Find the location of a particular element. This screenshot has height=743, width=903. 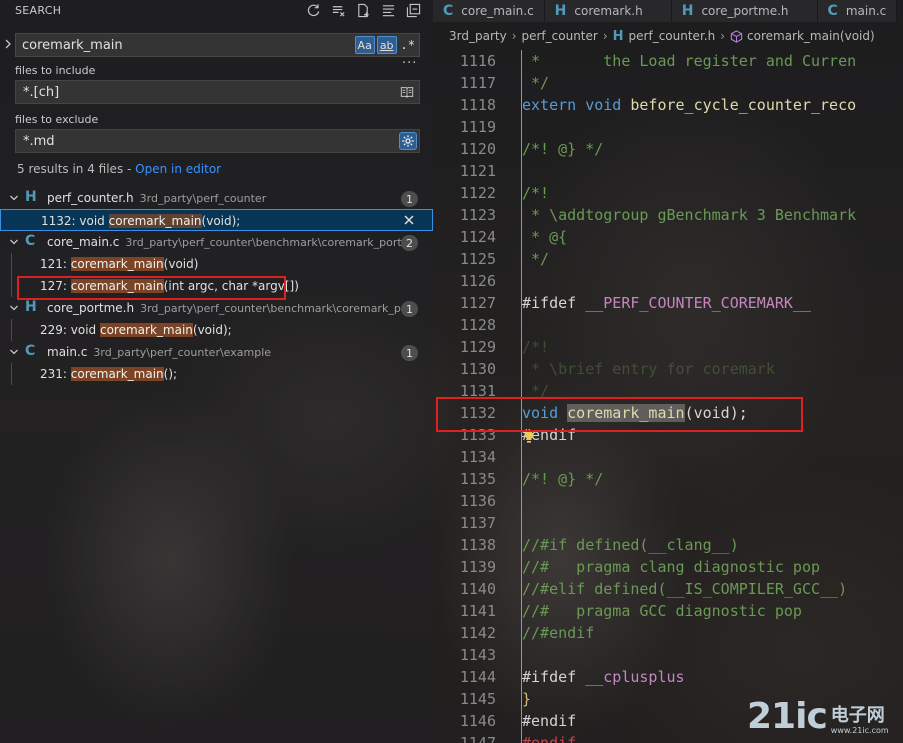

code-text: */ is located at coordinates (535, 259).